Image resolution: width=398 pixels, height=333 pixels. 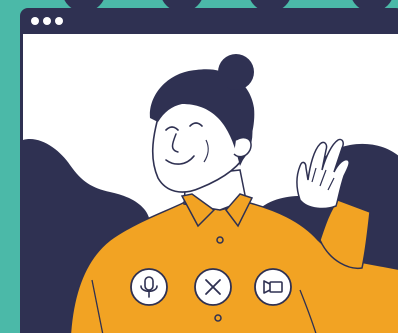 I want to click on camera-button, so click(x=273, y=287).